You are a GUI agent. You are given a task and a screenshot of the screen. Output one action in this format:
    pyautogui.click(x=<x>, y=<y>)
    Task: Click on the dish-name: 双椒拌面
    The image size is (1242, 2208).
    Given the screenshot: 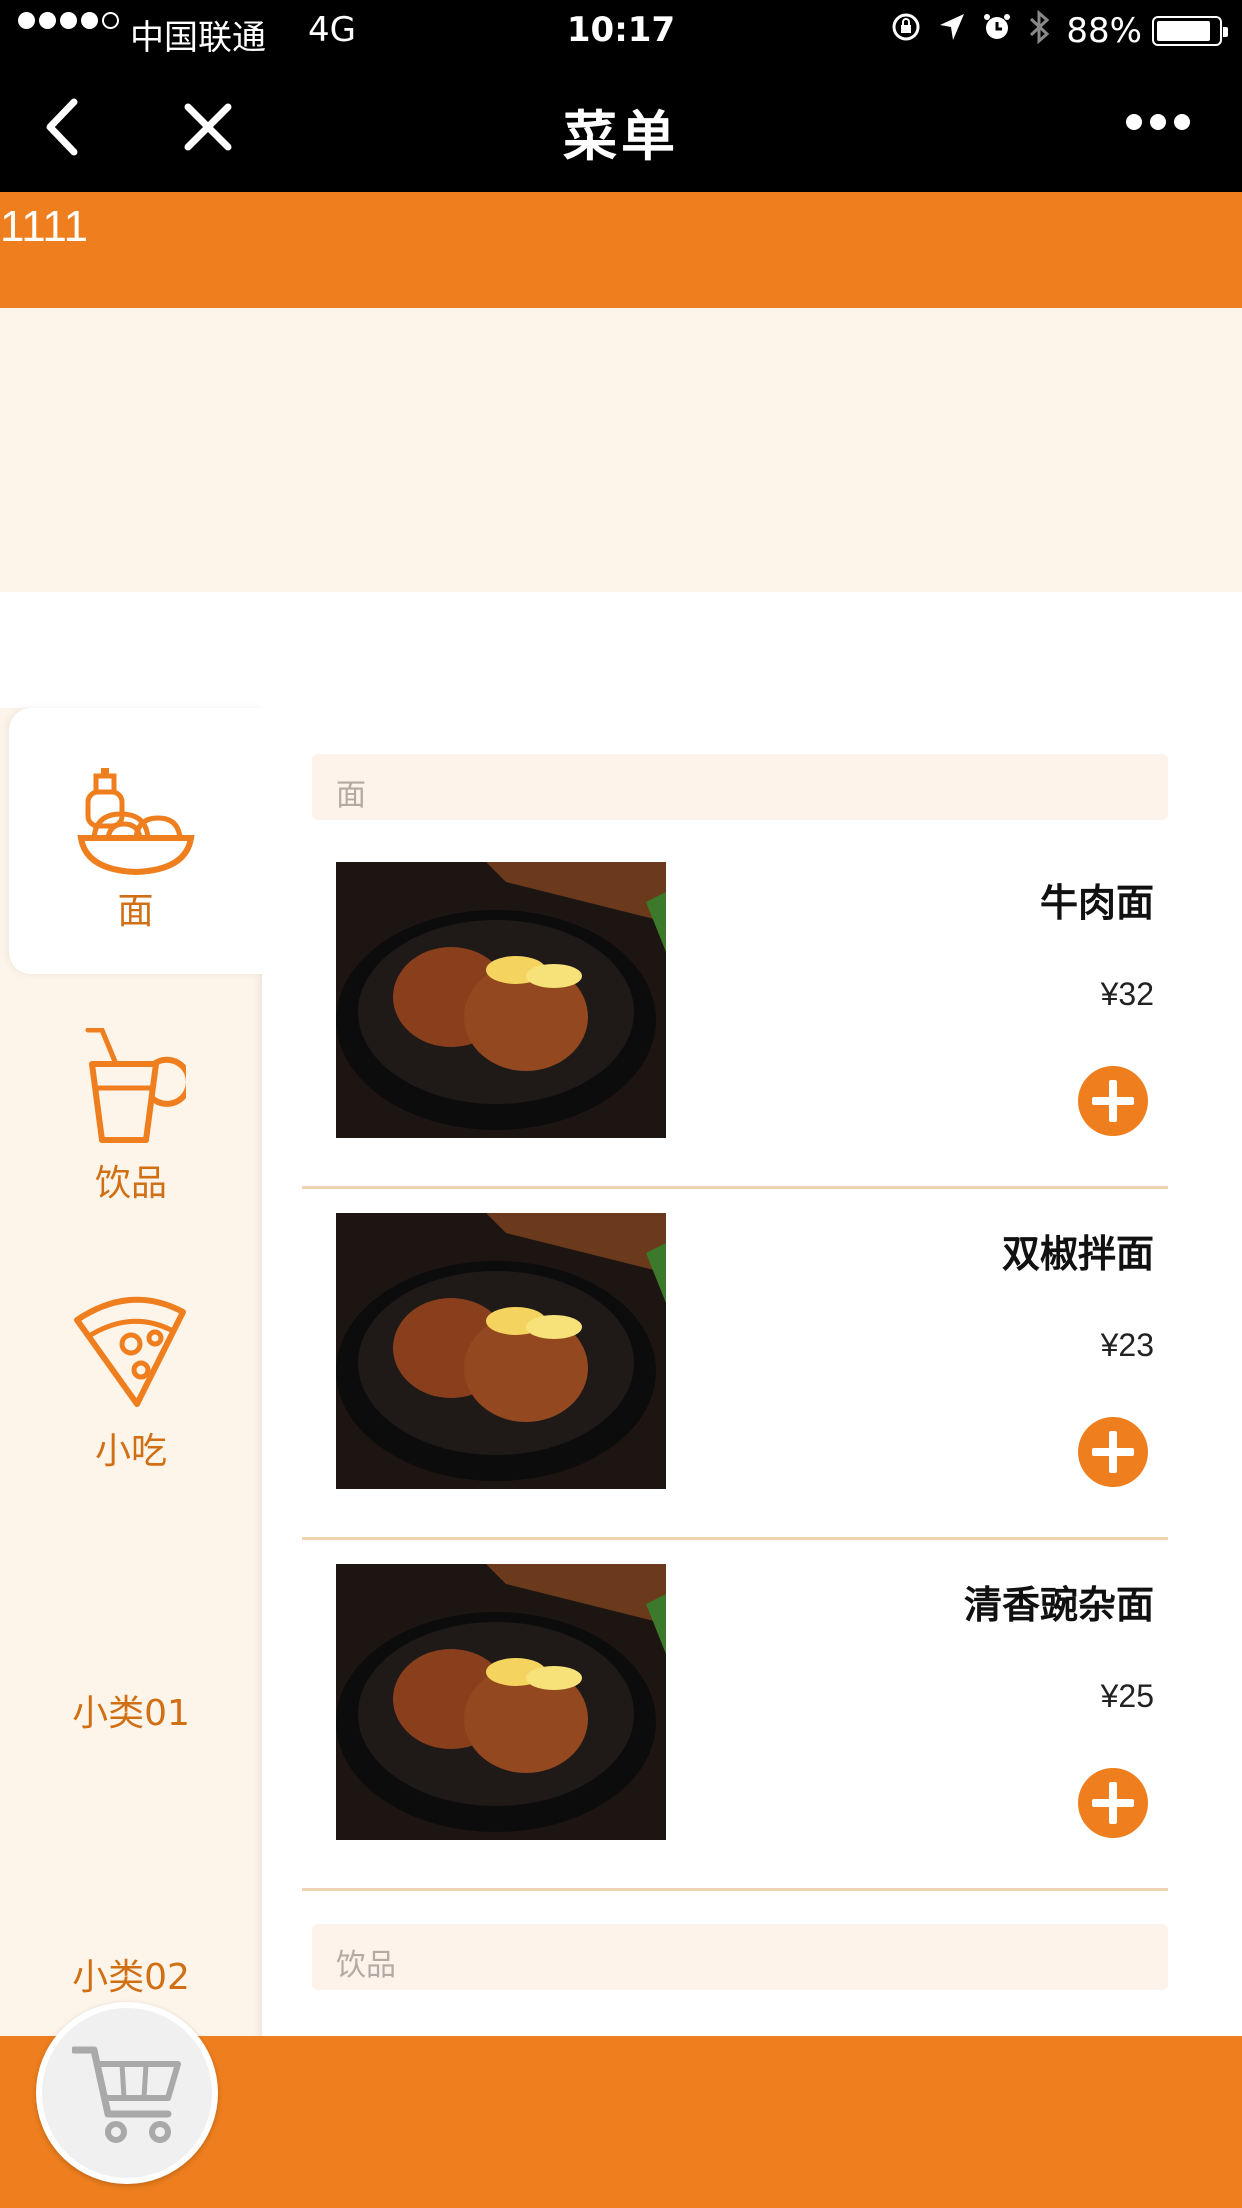 What is the action you would take?
    pyautogui.click(x=1077, y=1254)
    